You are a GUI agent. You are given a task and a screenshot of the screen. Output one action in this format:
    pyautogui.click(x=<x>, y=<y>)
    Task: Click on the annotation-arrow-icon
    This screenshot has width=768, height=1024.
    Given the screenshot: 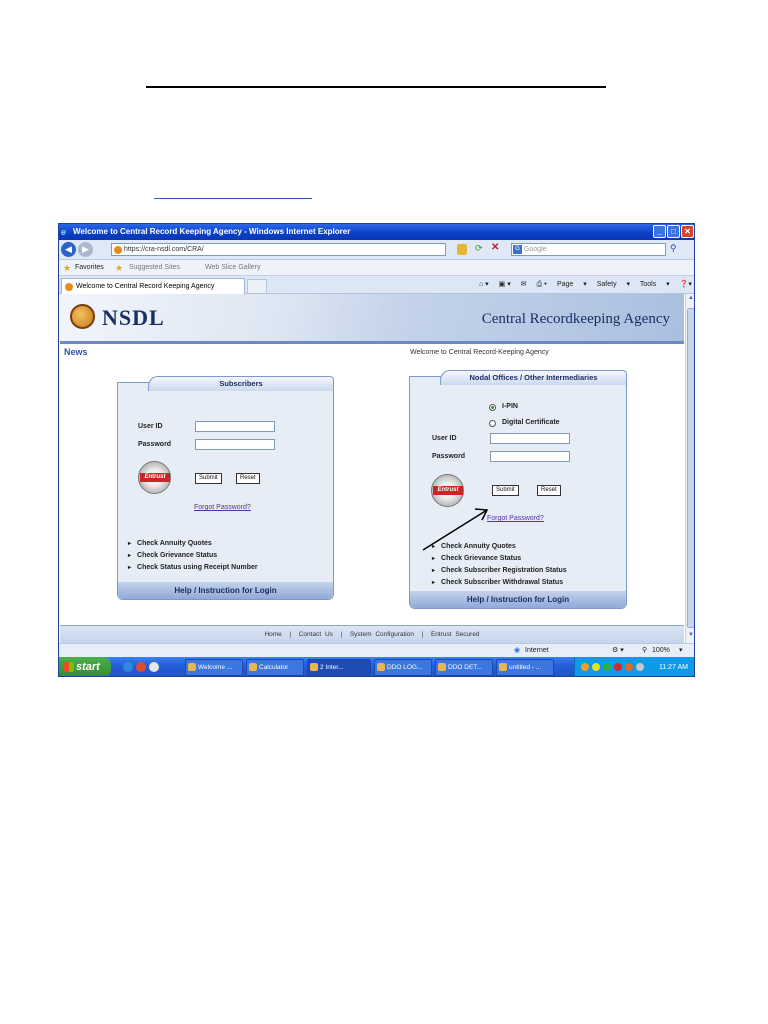 What is the action you would take?
    pyautogui.click(x=455, y=529)
    